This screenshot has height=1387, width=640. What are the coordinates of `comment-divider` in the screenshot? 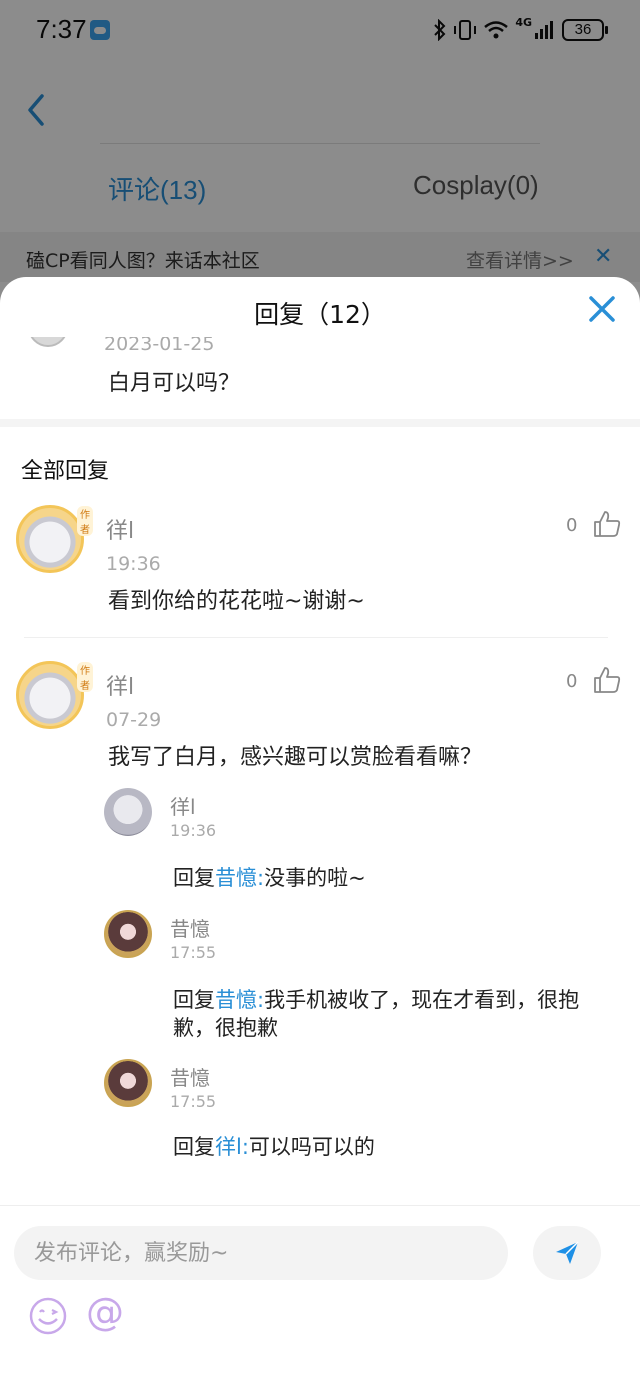 It's located at (316, 637).